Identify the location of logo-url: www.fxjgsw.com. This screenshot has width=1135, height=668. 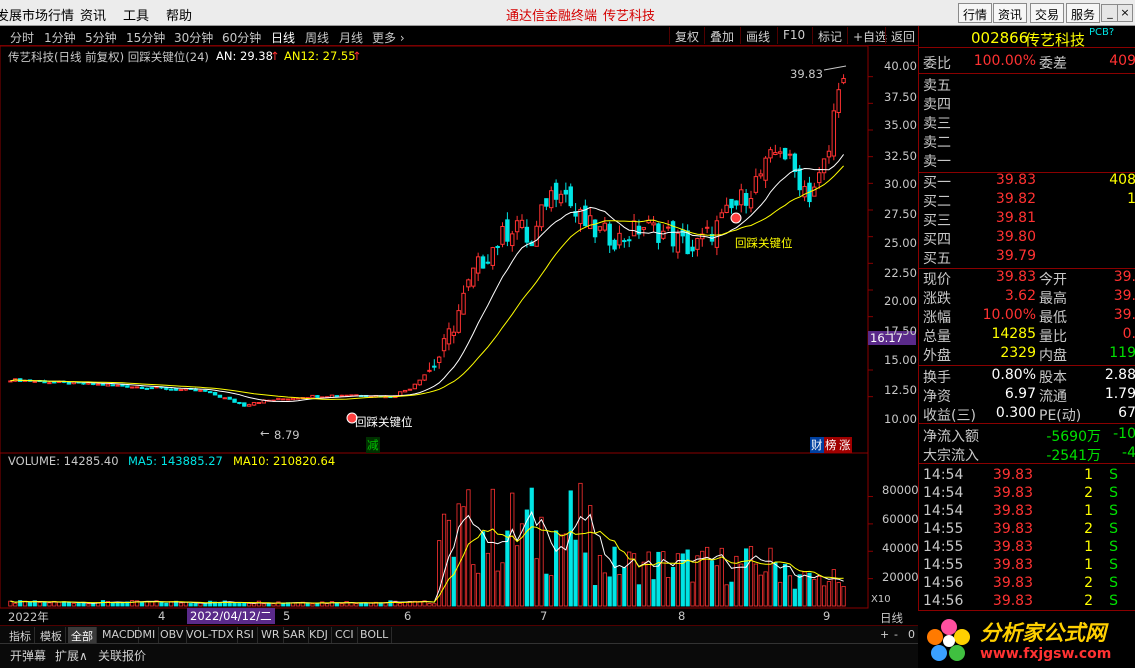
(1045, 654).